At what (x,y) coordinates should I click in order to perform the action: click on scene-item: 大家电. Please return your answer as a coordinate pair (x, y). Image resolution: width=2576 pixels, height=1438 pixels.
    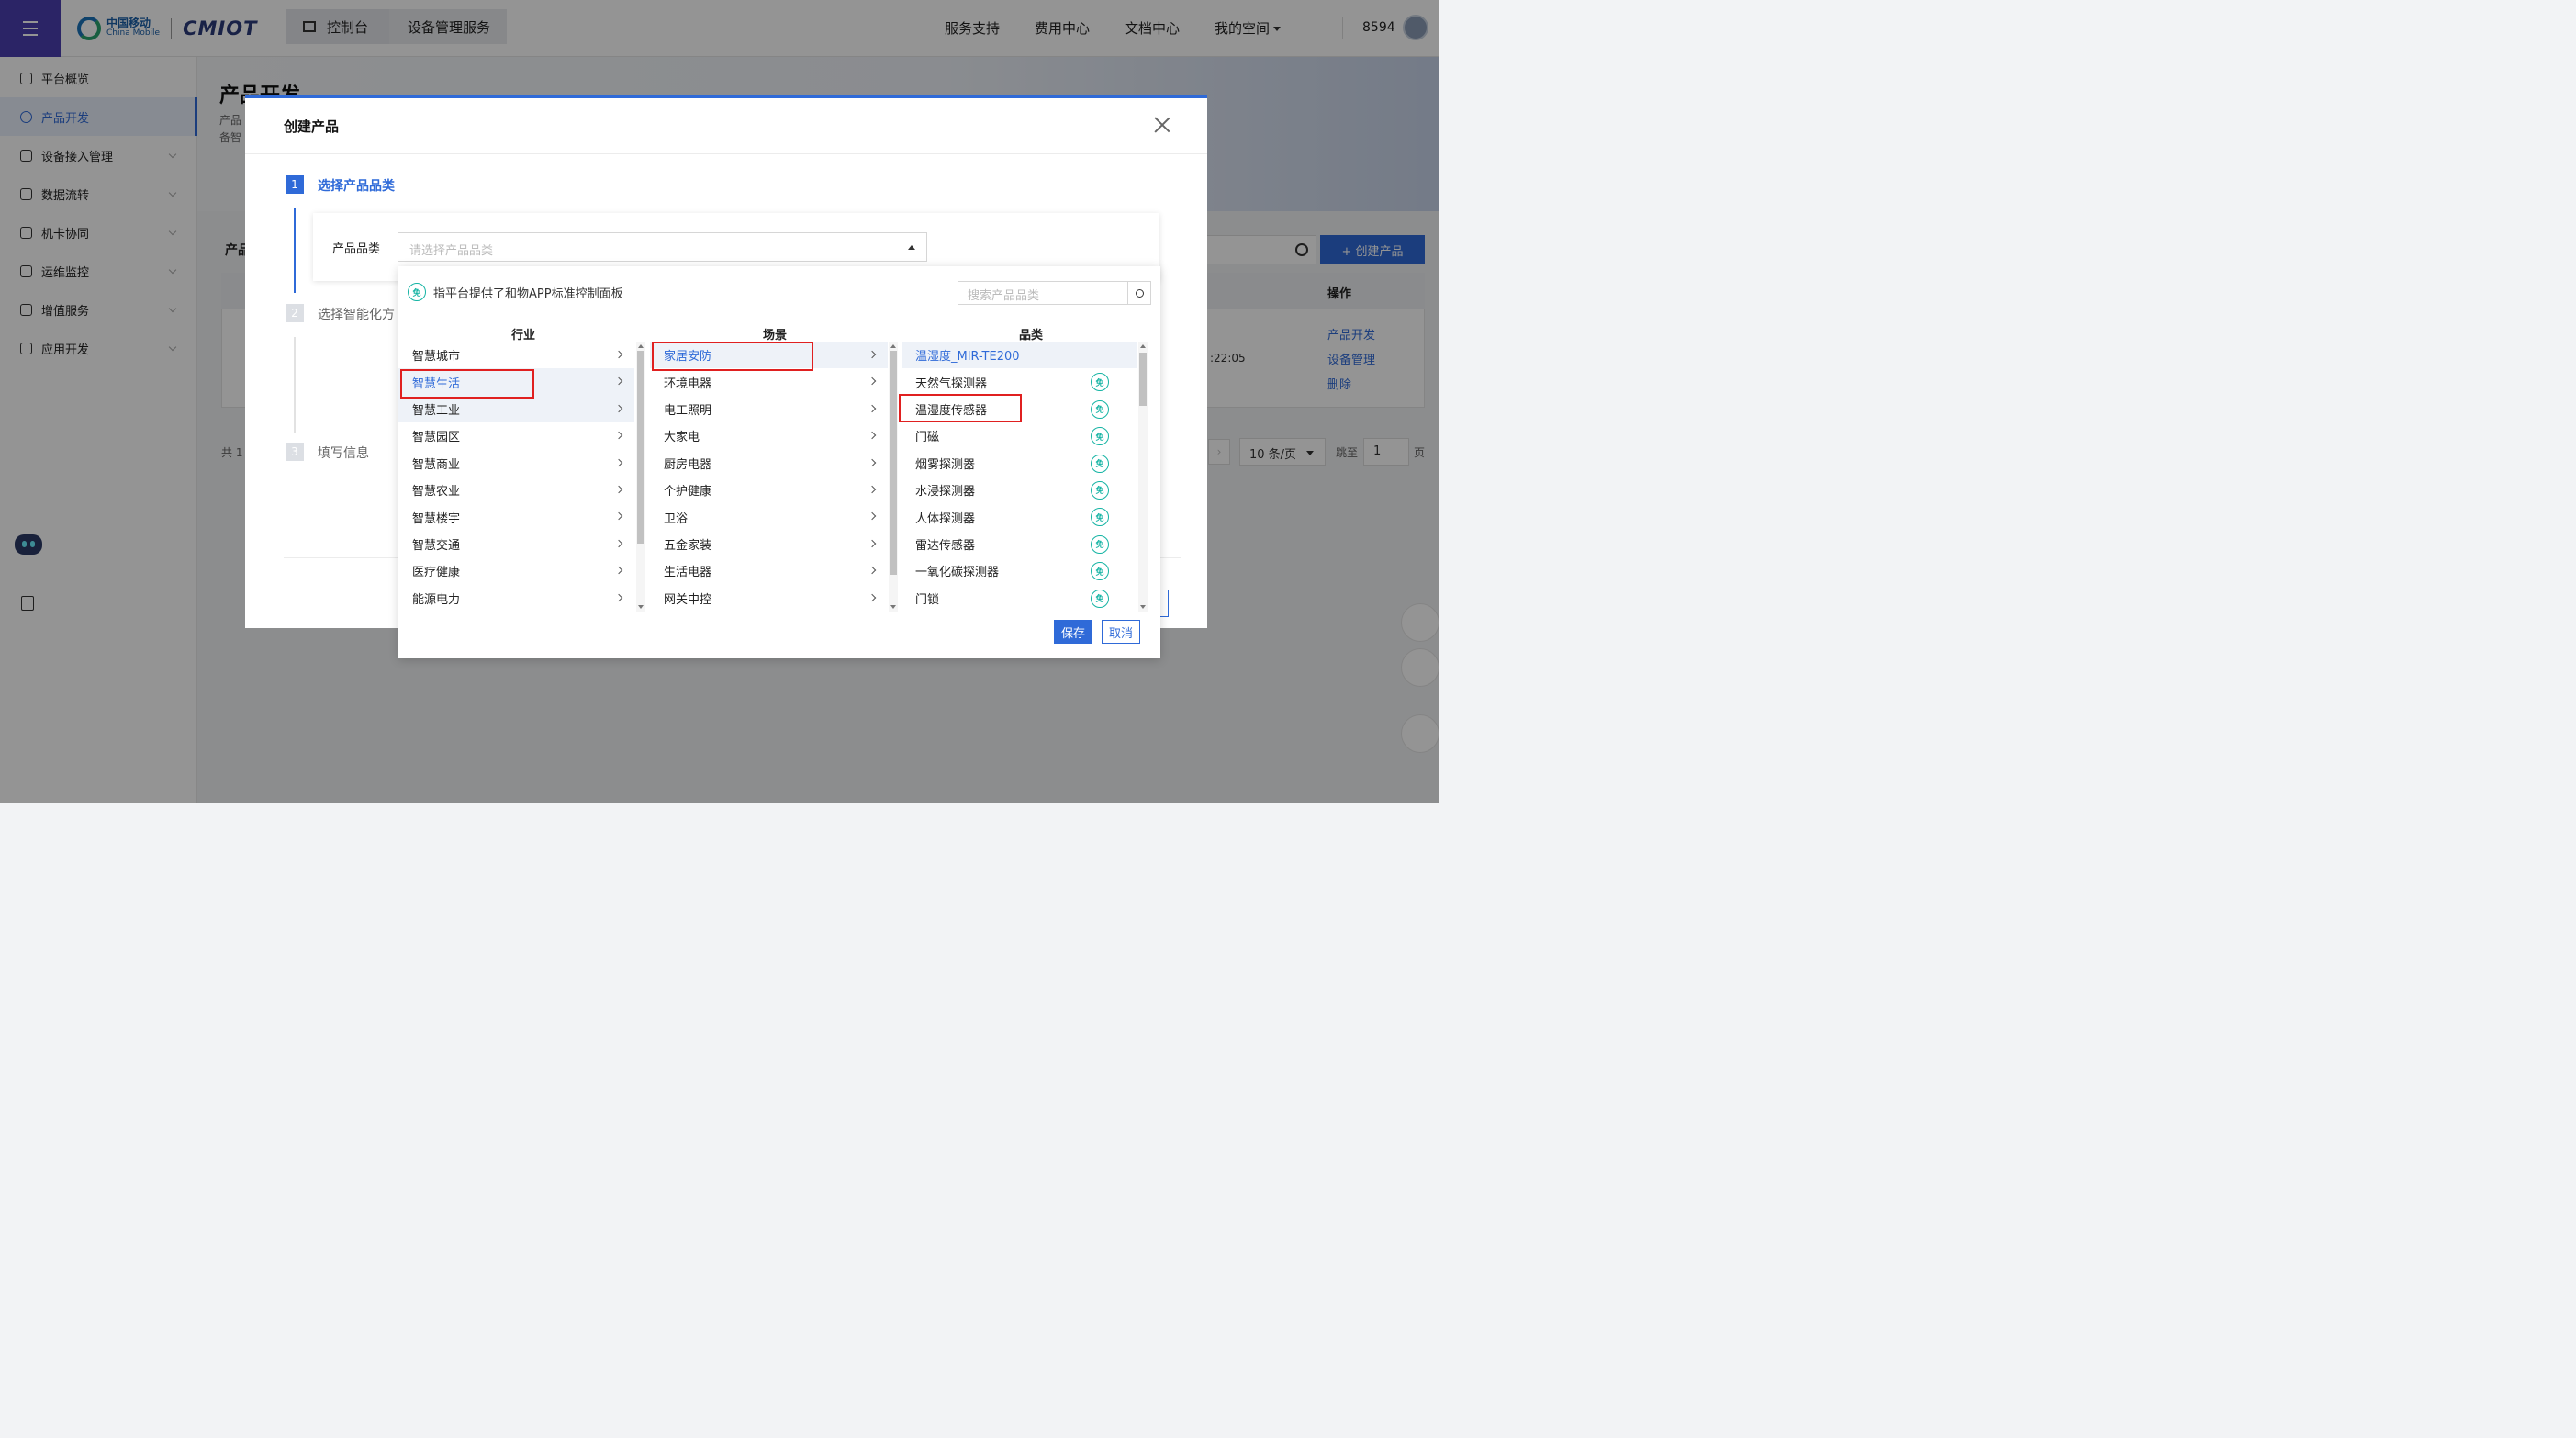
    Looking at the image, I should click on (769, 436).